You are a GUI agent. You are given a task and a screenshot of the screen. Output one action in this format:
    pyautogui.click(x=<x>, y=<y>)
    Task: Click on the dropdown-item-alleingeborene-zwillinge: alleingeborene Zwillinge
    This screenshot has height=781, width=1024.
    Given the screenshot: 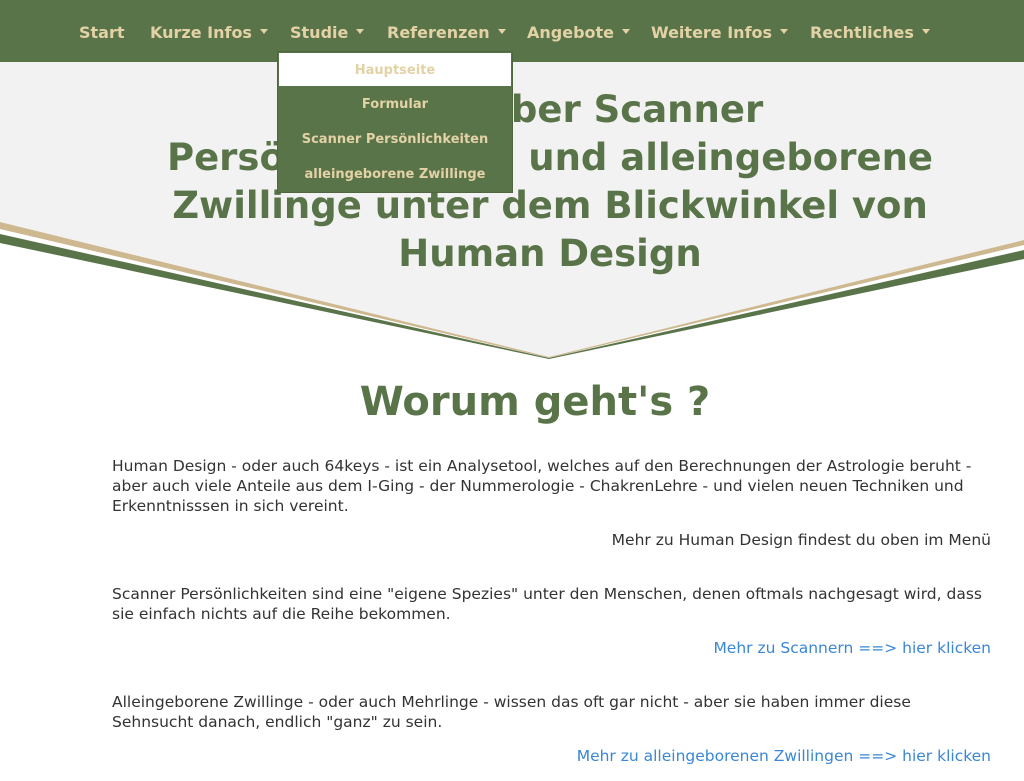 What is the action you would take?
    pyautogui.click(x=395, y=174)
    